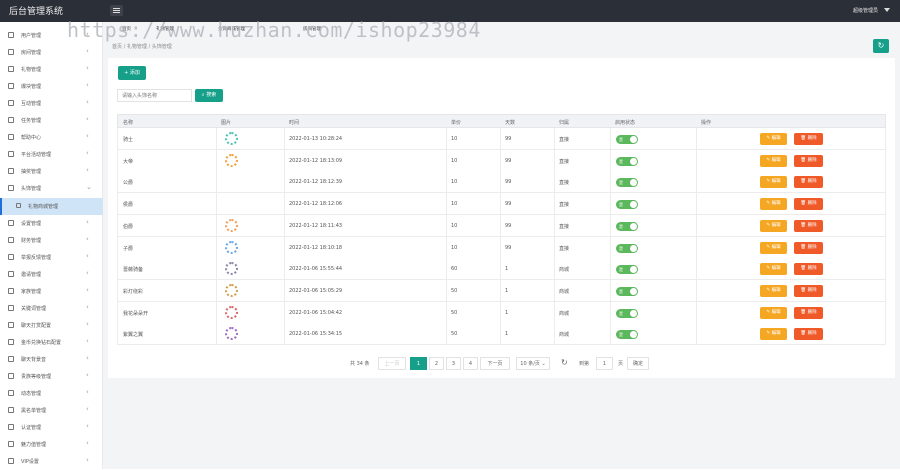  What do you see at coordinates (51, 444) in the screenshot?
I see `sidebar-item: 魅力值管理 ‹` at bounding box center [51, 444].